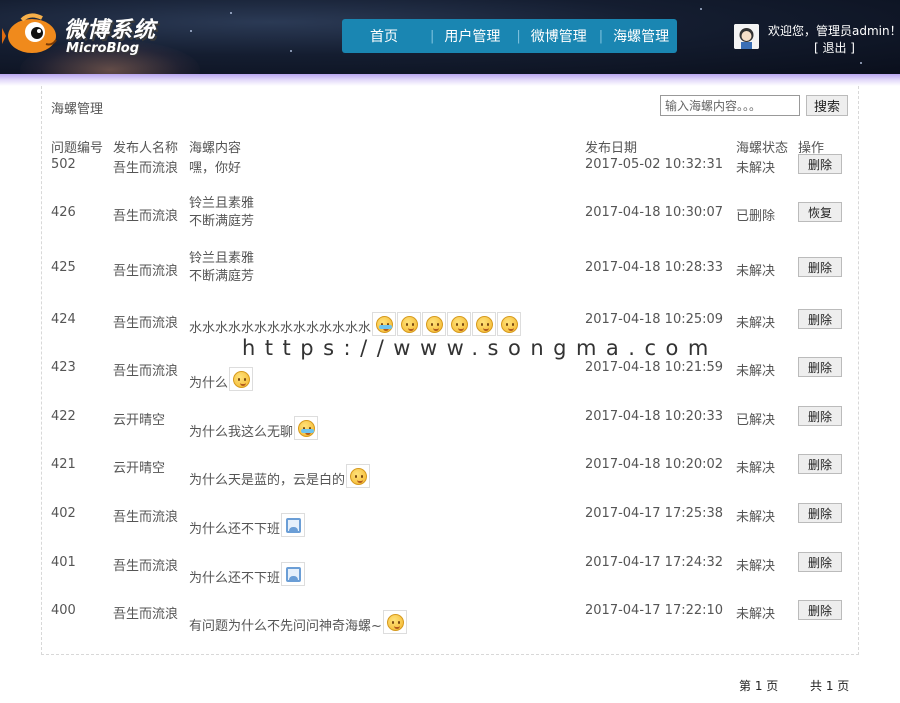  I want to click on conch-content-line1: 为什么, so click(209, 383).